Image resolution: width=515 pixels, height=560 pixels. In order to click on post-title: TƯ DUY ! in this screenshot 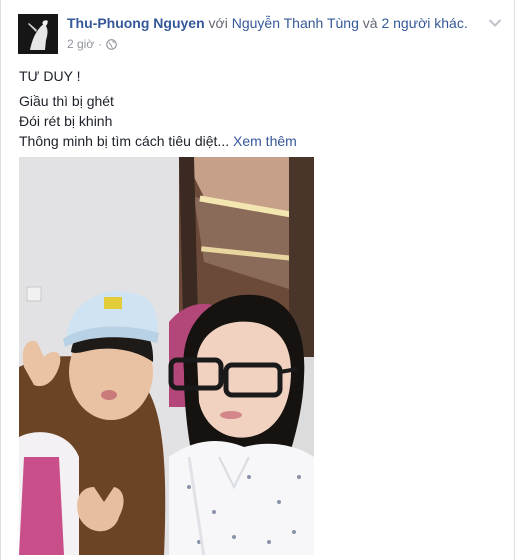, I will do `click(50, 76)`.